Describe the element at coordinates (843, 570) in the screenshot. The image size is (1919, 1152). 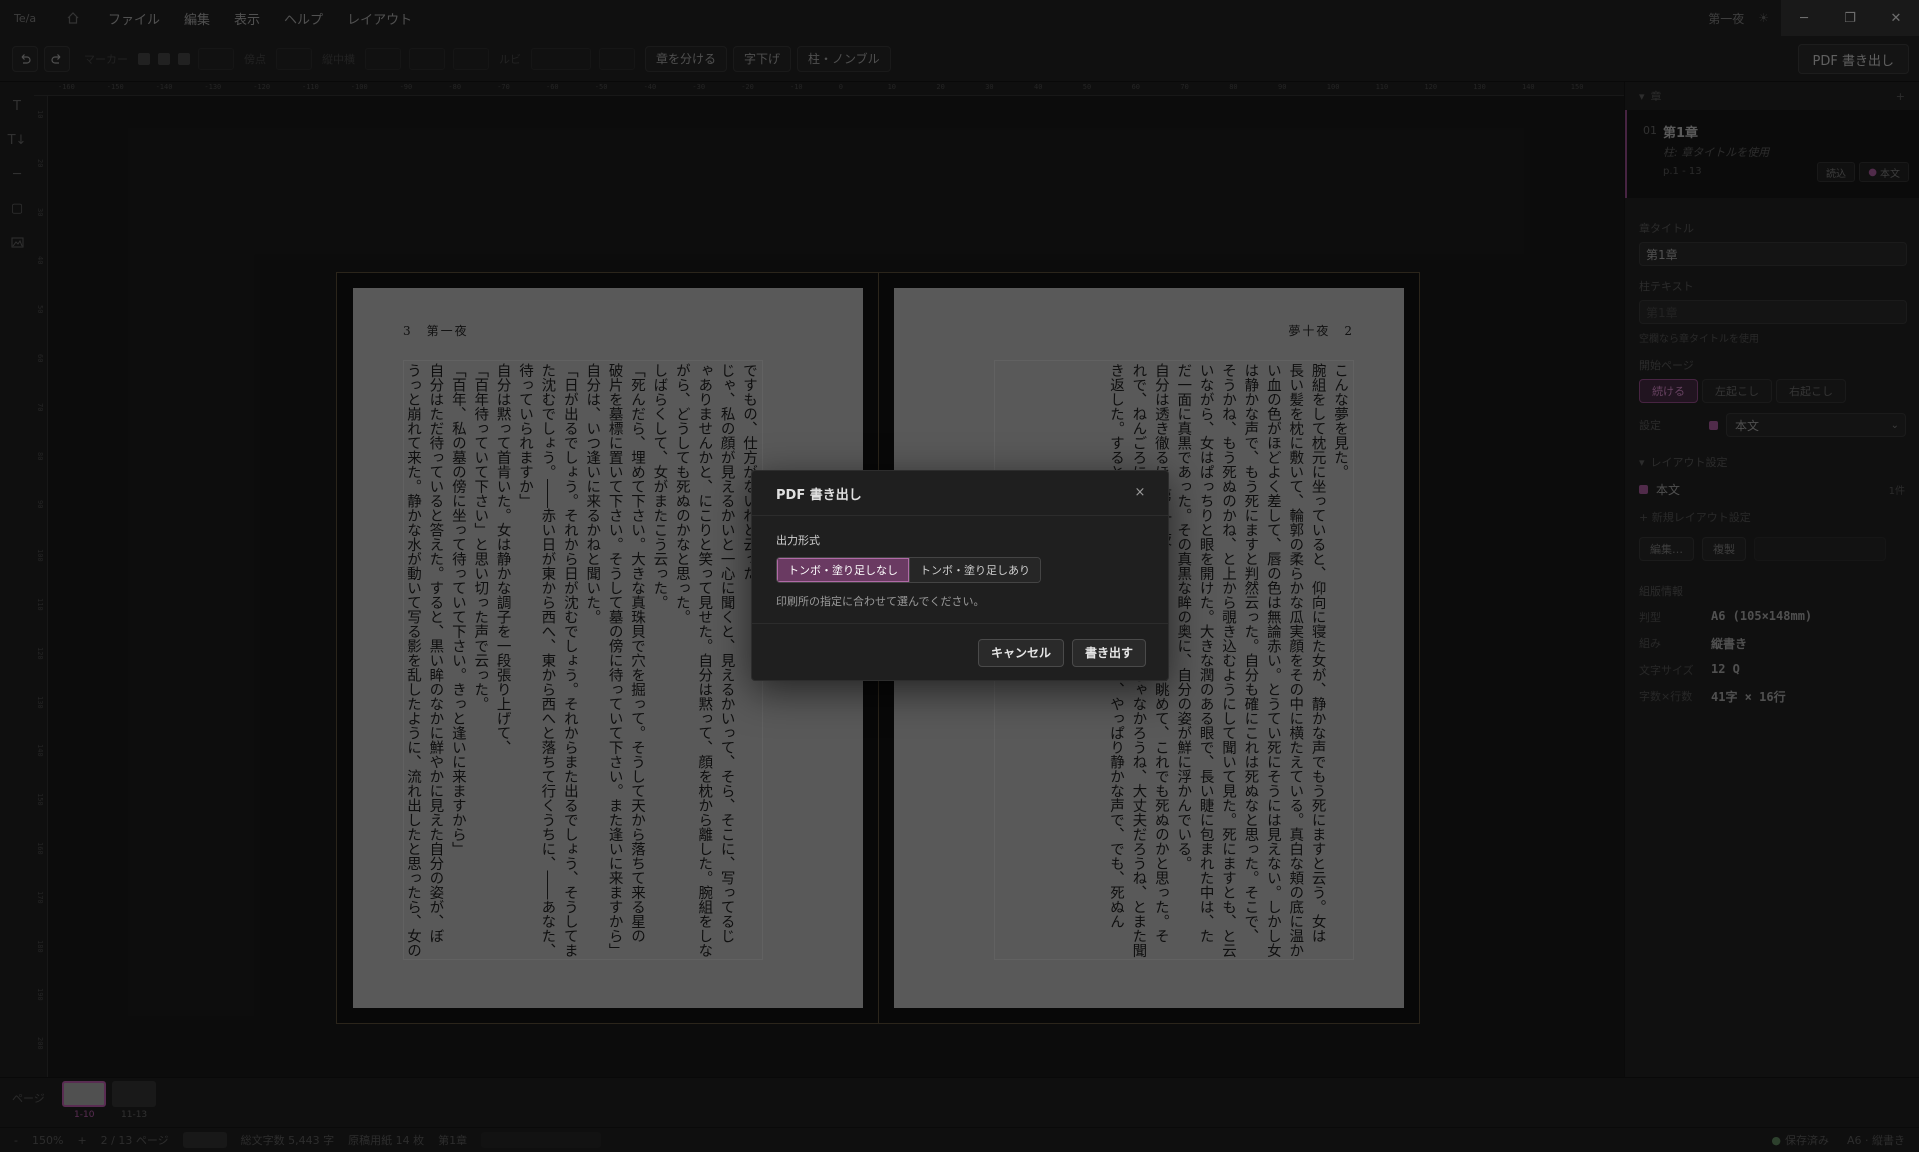
I see `option-no-bleed: トンボ・塗り足しなし` at that location.